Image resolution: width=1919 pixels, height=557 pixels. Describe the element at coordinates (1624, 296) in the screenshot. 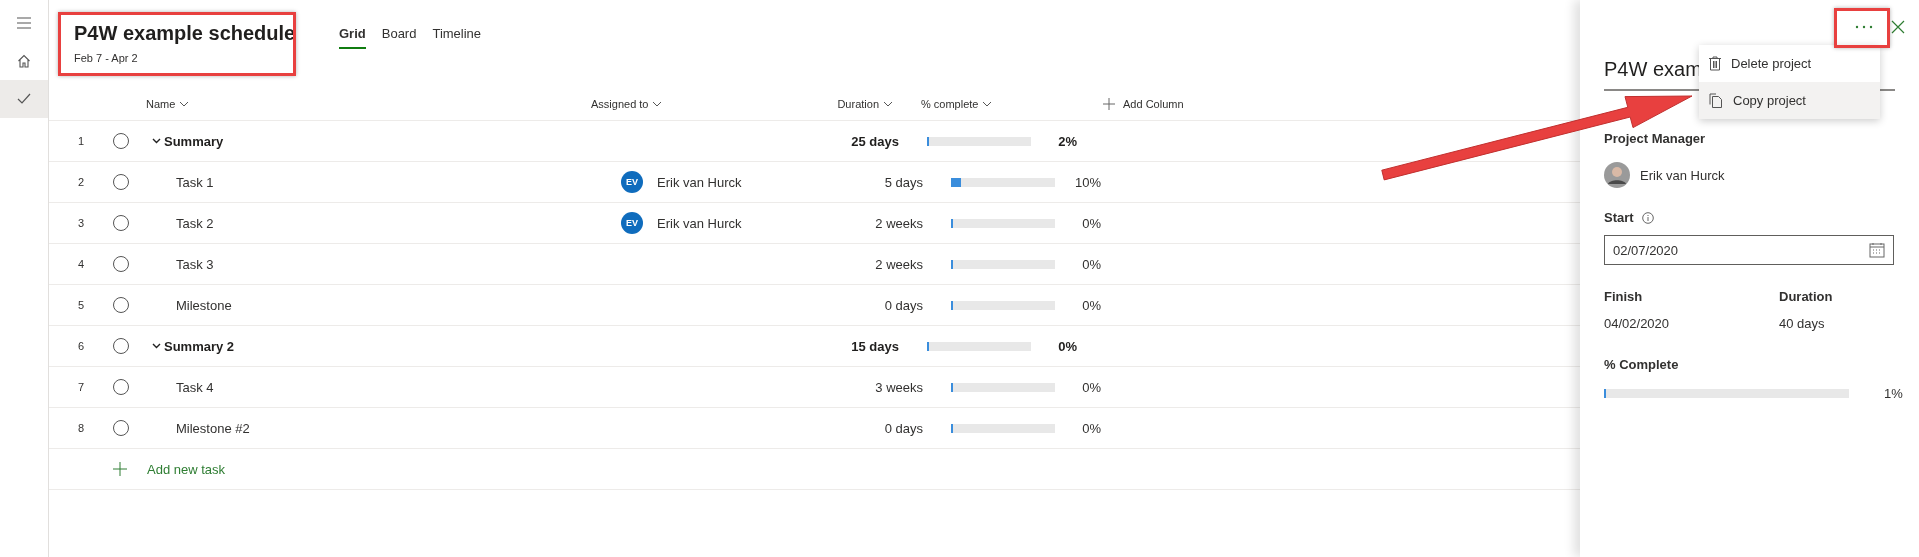

I see `field-label: Finish` at that location.